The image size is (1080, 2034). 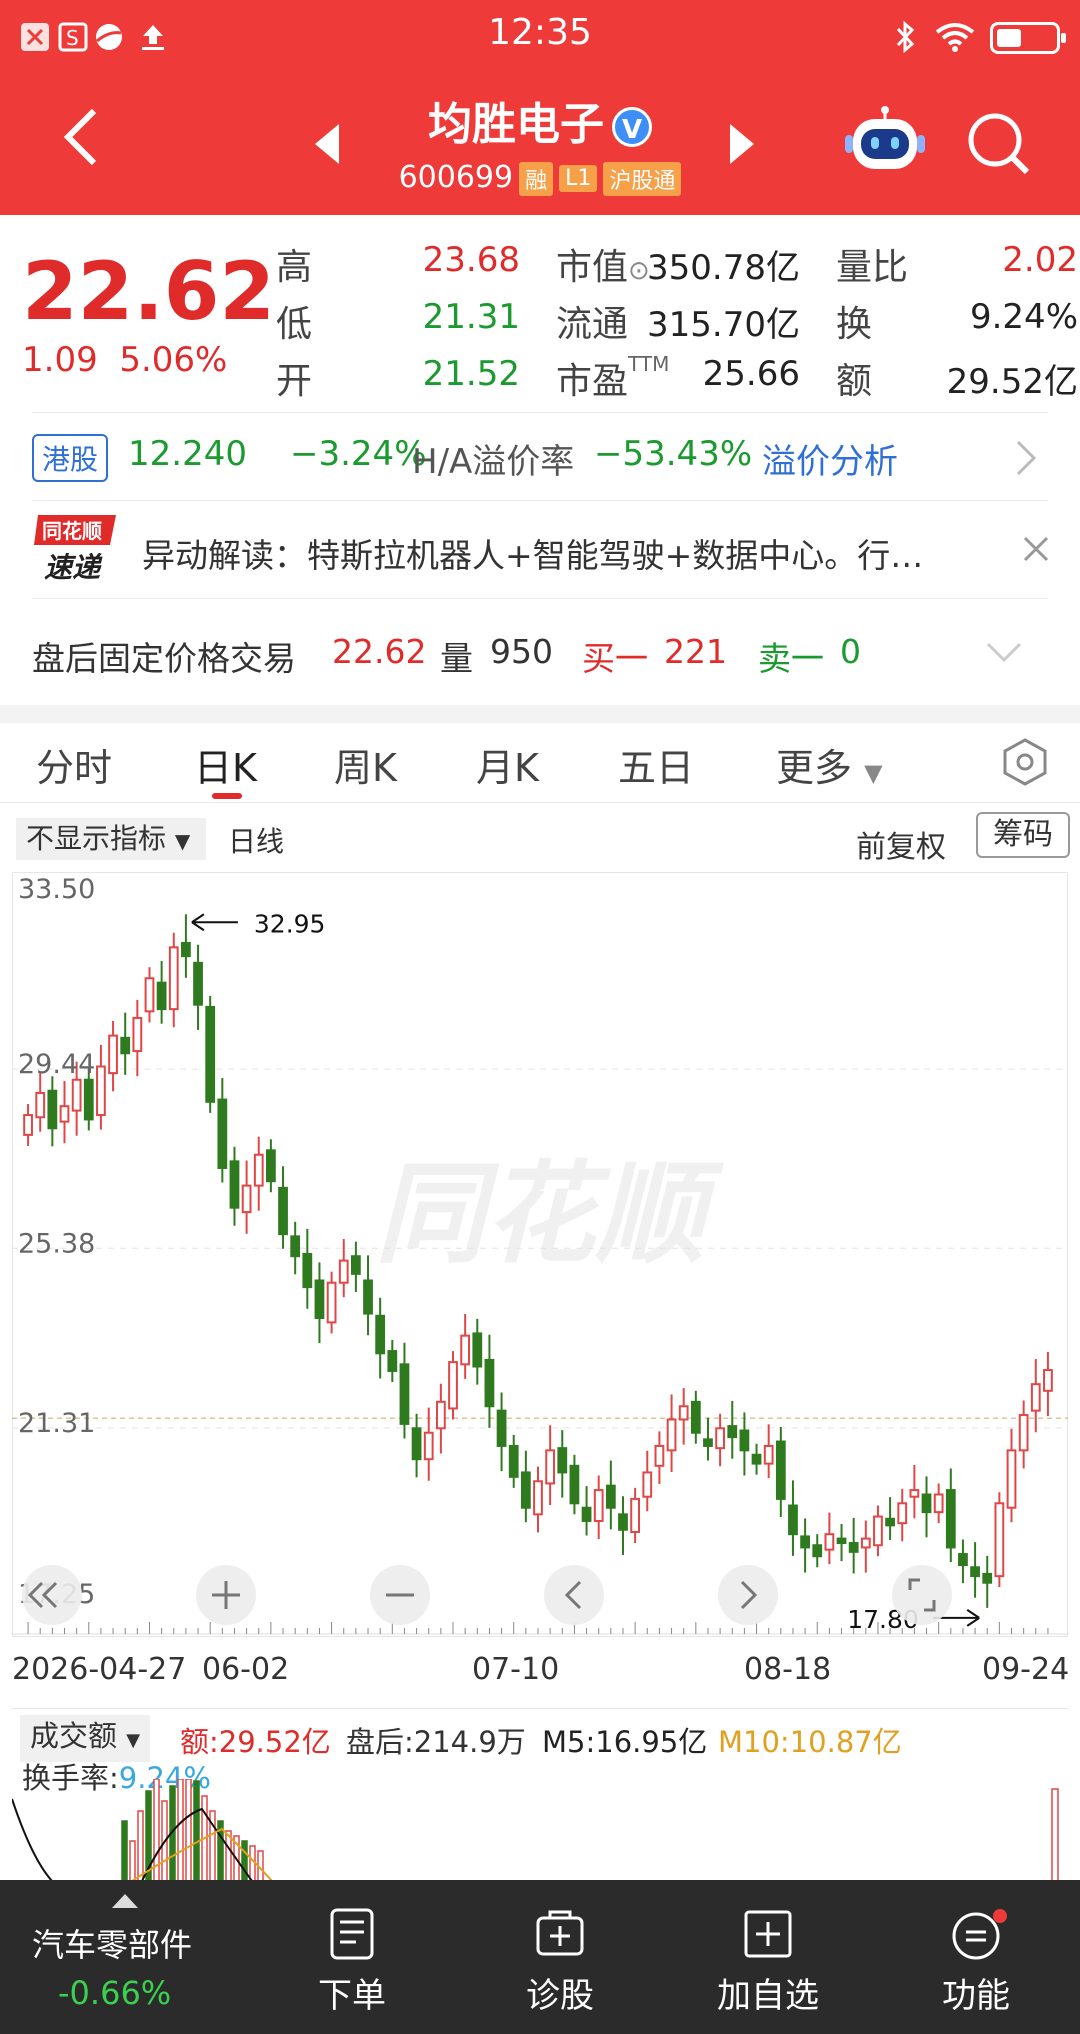 What do you see at coordinates (507, 764) in the screenshot?
I see `tab-monthly-k: 月K` at bounding box center [507, 764].